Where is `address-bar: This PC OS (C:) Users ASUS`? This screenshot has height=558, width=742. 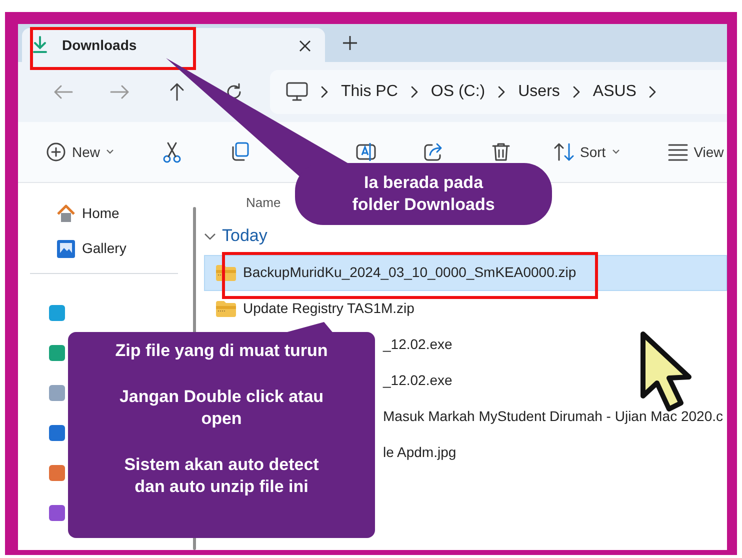 address-bar: This PC OS (C:) Users ASUS is located at coordinates (498, 92).